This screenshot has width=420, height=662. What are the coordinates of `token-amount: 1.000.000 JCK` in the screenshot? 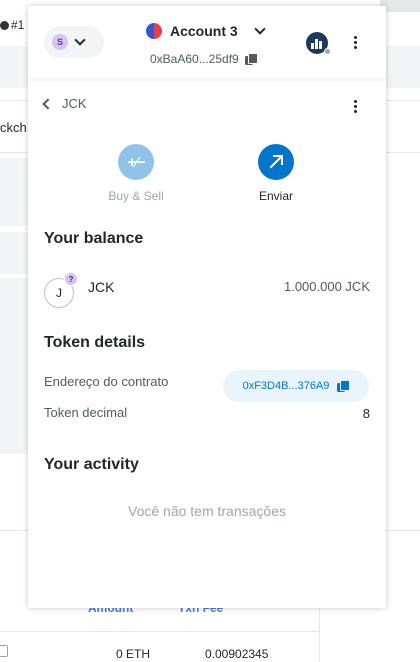 It's located at (326, 286).